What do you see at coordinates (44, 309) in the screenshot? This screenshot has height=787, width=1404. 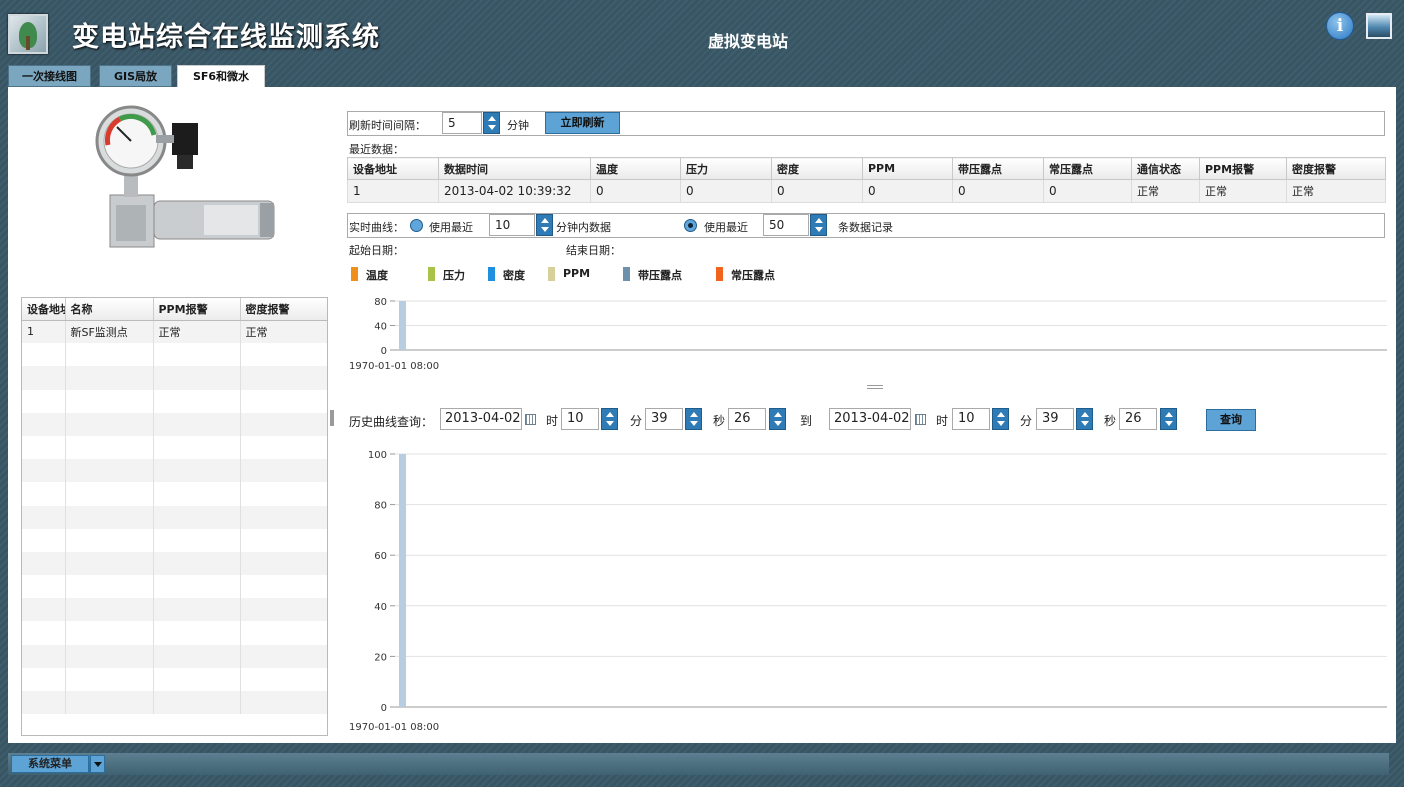 I see `col-header-address: 设备地址` at bounding box center [44, 309].